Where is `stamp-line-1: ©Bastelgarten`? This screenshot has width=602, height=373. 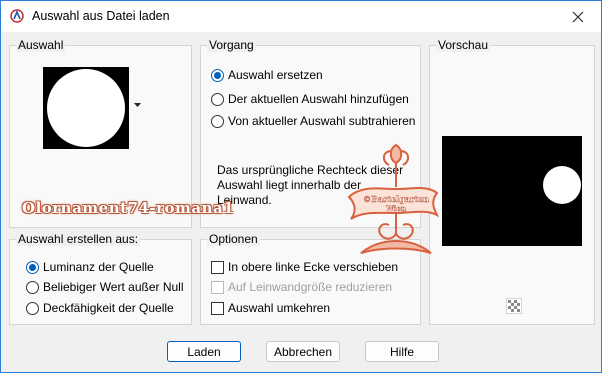
stamp-line-1: ©Bastelgarten is located at coordinates (396, 199).